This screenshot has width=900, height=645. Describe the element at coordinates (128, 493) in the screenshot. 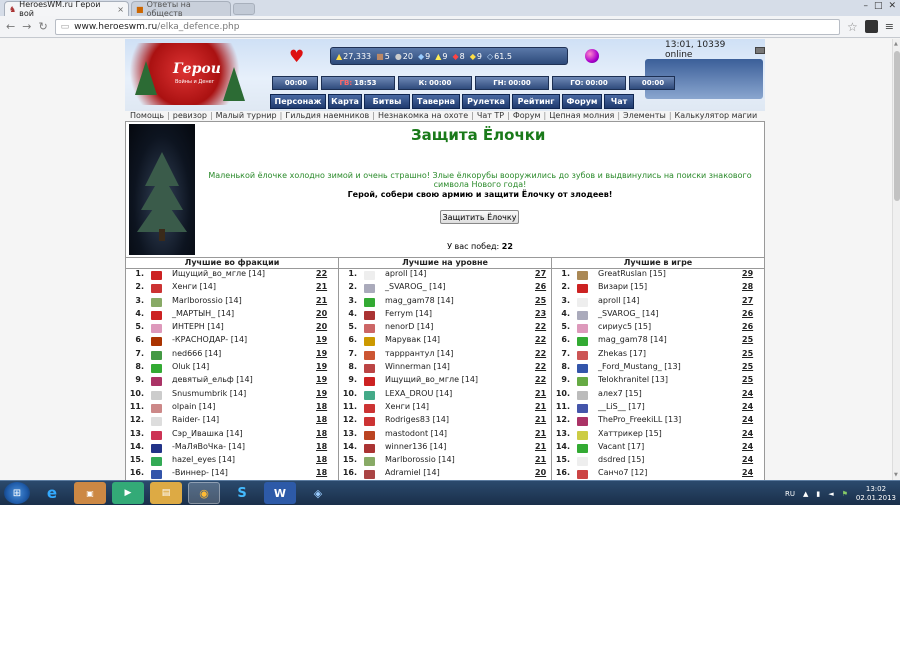

I see `media-player-icon: ▶` at that location.